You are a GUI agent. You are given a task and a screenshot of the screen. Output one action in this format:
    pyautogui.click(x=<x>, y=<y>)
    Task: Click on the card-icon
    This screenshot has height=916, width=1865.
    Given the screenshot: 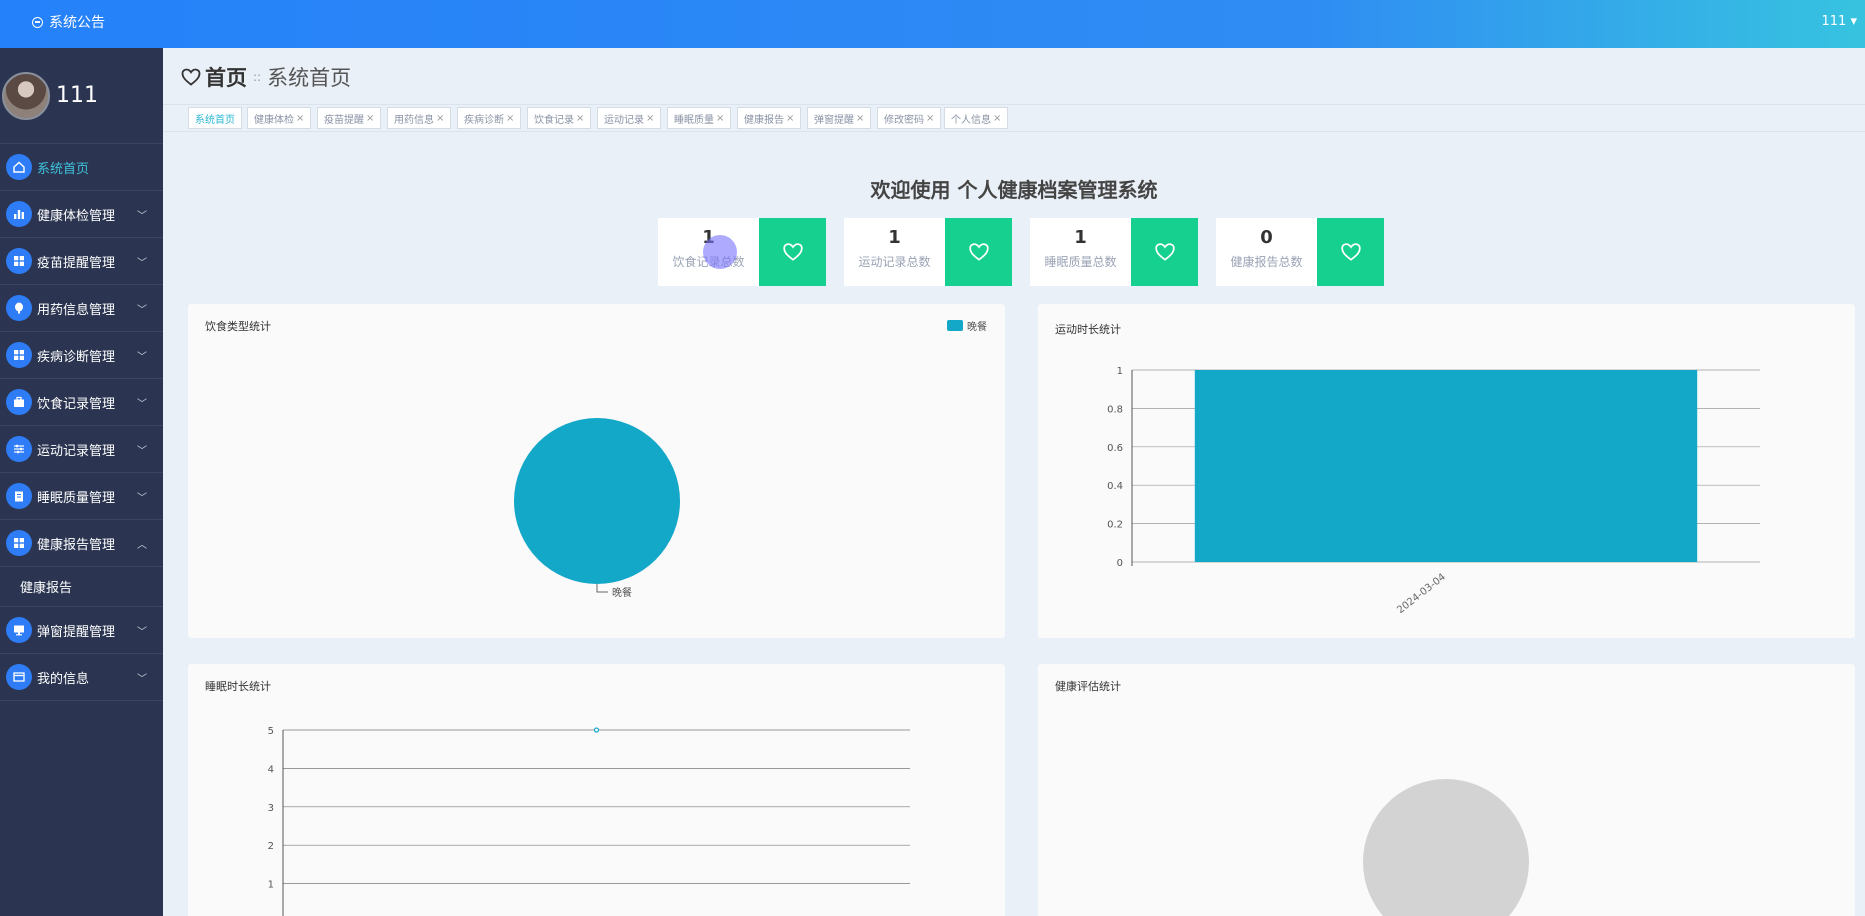 What is the action you would take?
    pyautogui.click(x=19, y=677)
    